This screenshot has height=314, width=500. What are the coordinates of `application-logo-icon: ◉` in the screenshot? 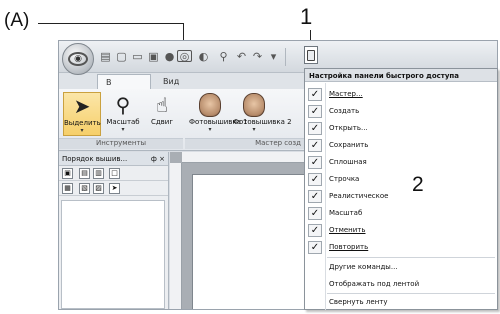 It's located at (78, 59).